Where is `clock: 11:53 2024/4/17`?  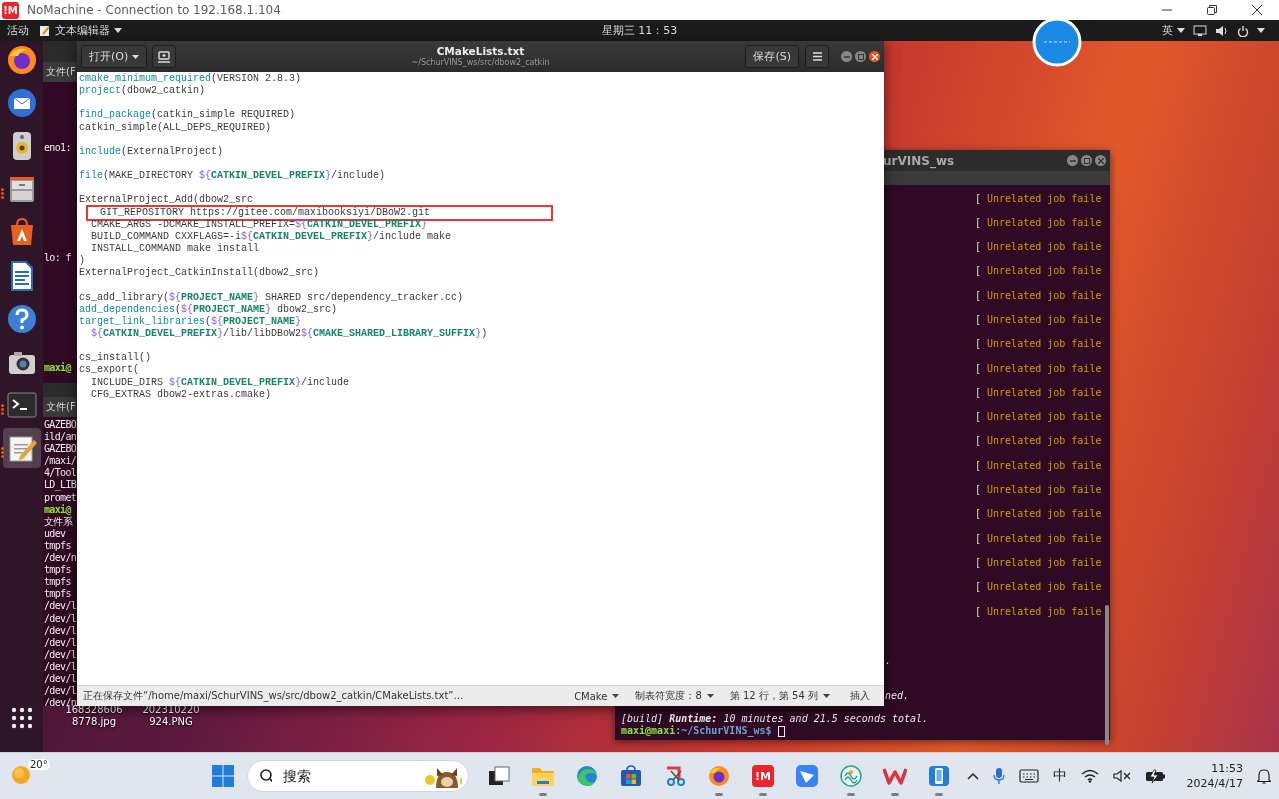
clock: 11:53 2024/4/17 is located at coordinates (1214, 776).